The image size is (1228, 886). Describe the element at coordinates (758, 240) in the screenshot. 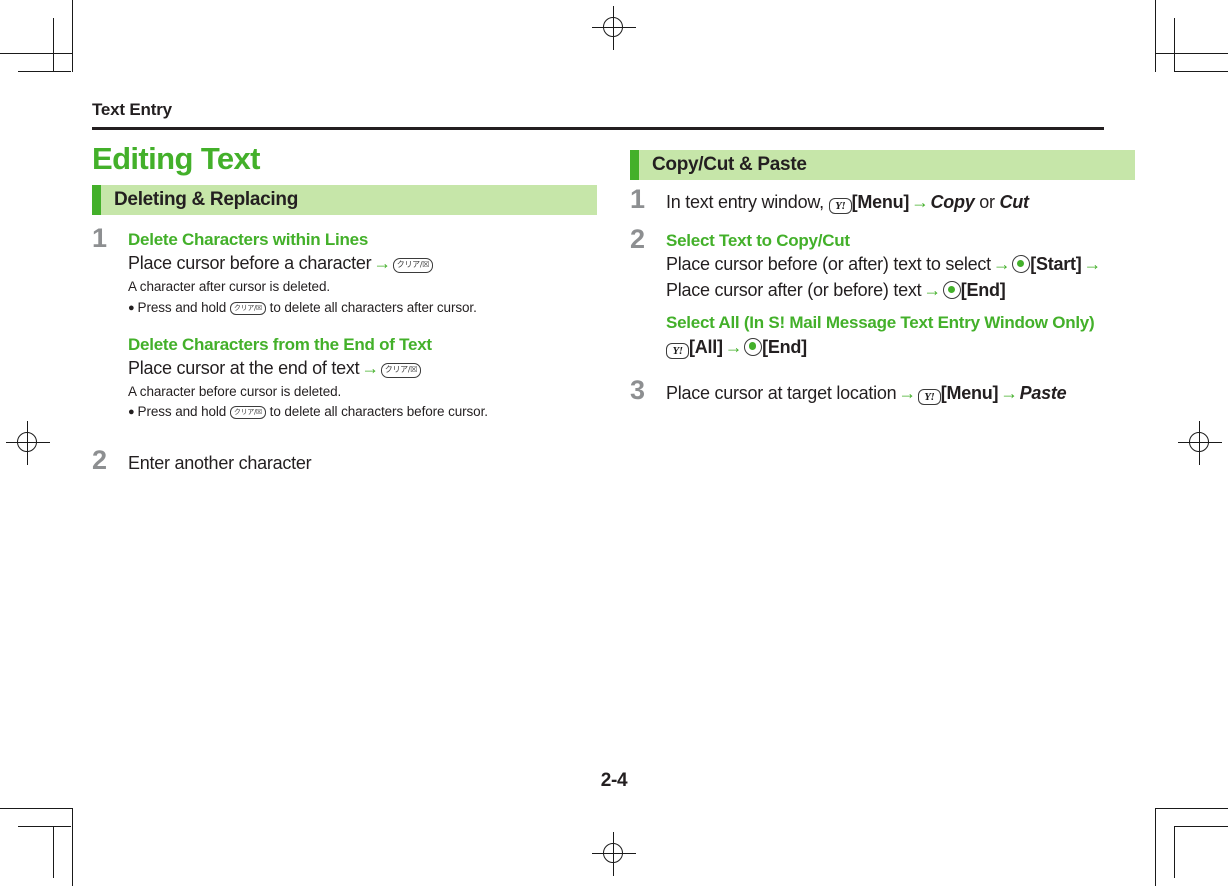

I see `step-heading: Select Text to Copy/Cut` at that location.